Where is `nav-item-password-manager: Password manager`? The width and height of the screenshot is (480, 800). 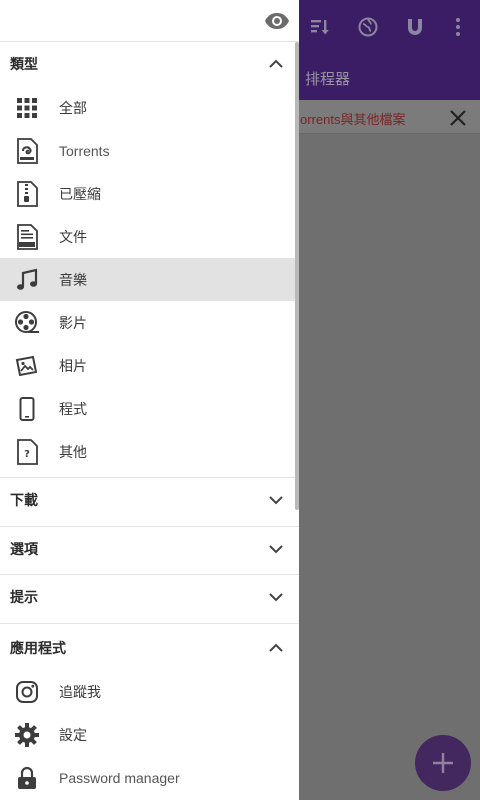
nav-item-password-manager: Password manager is located at coordinates (149, 777).